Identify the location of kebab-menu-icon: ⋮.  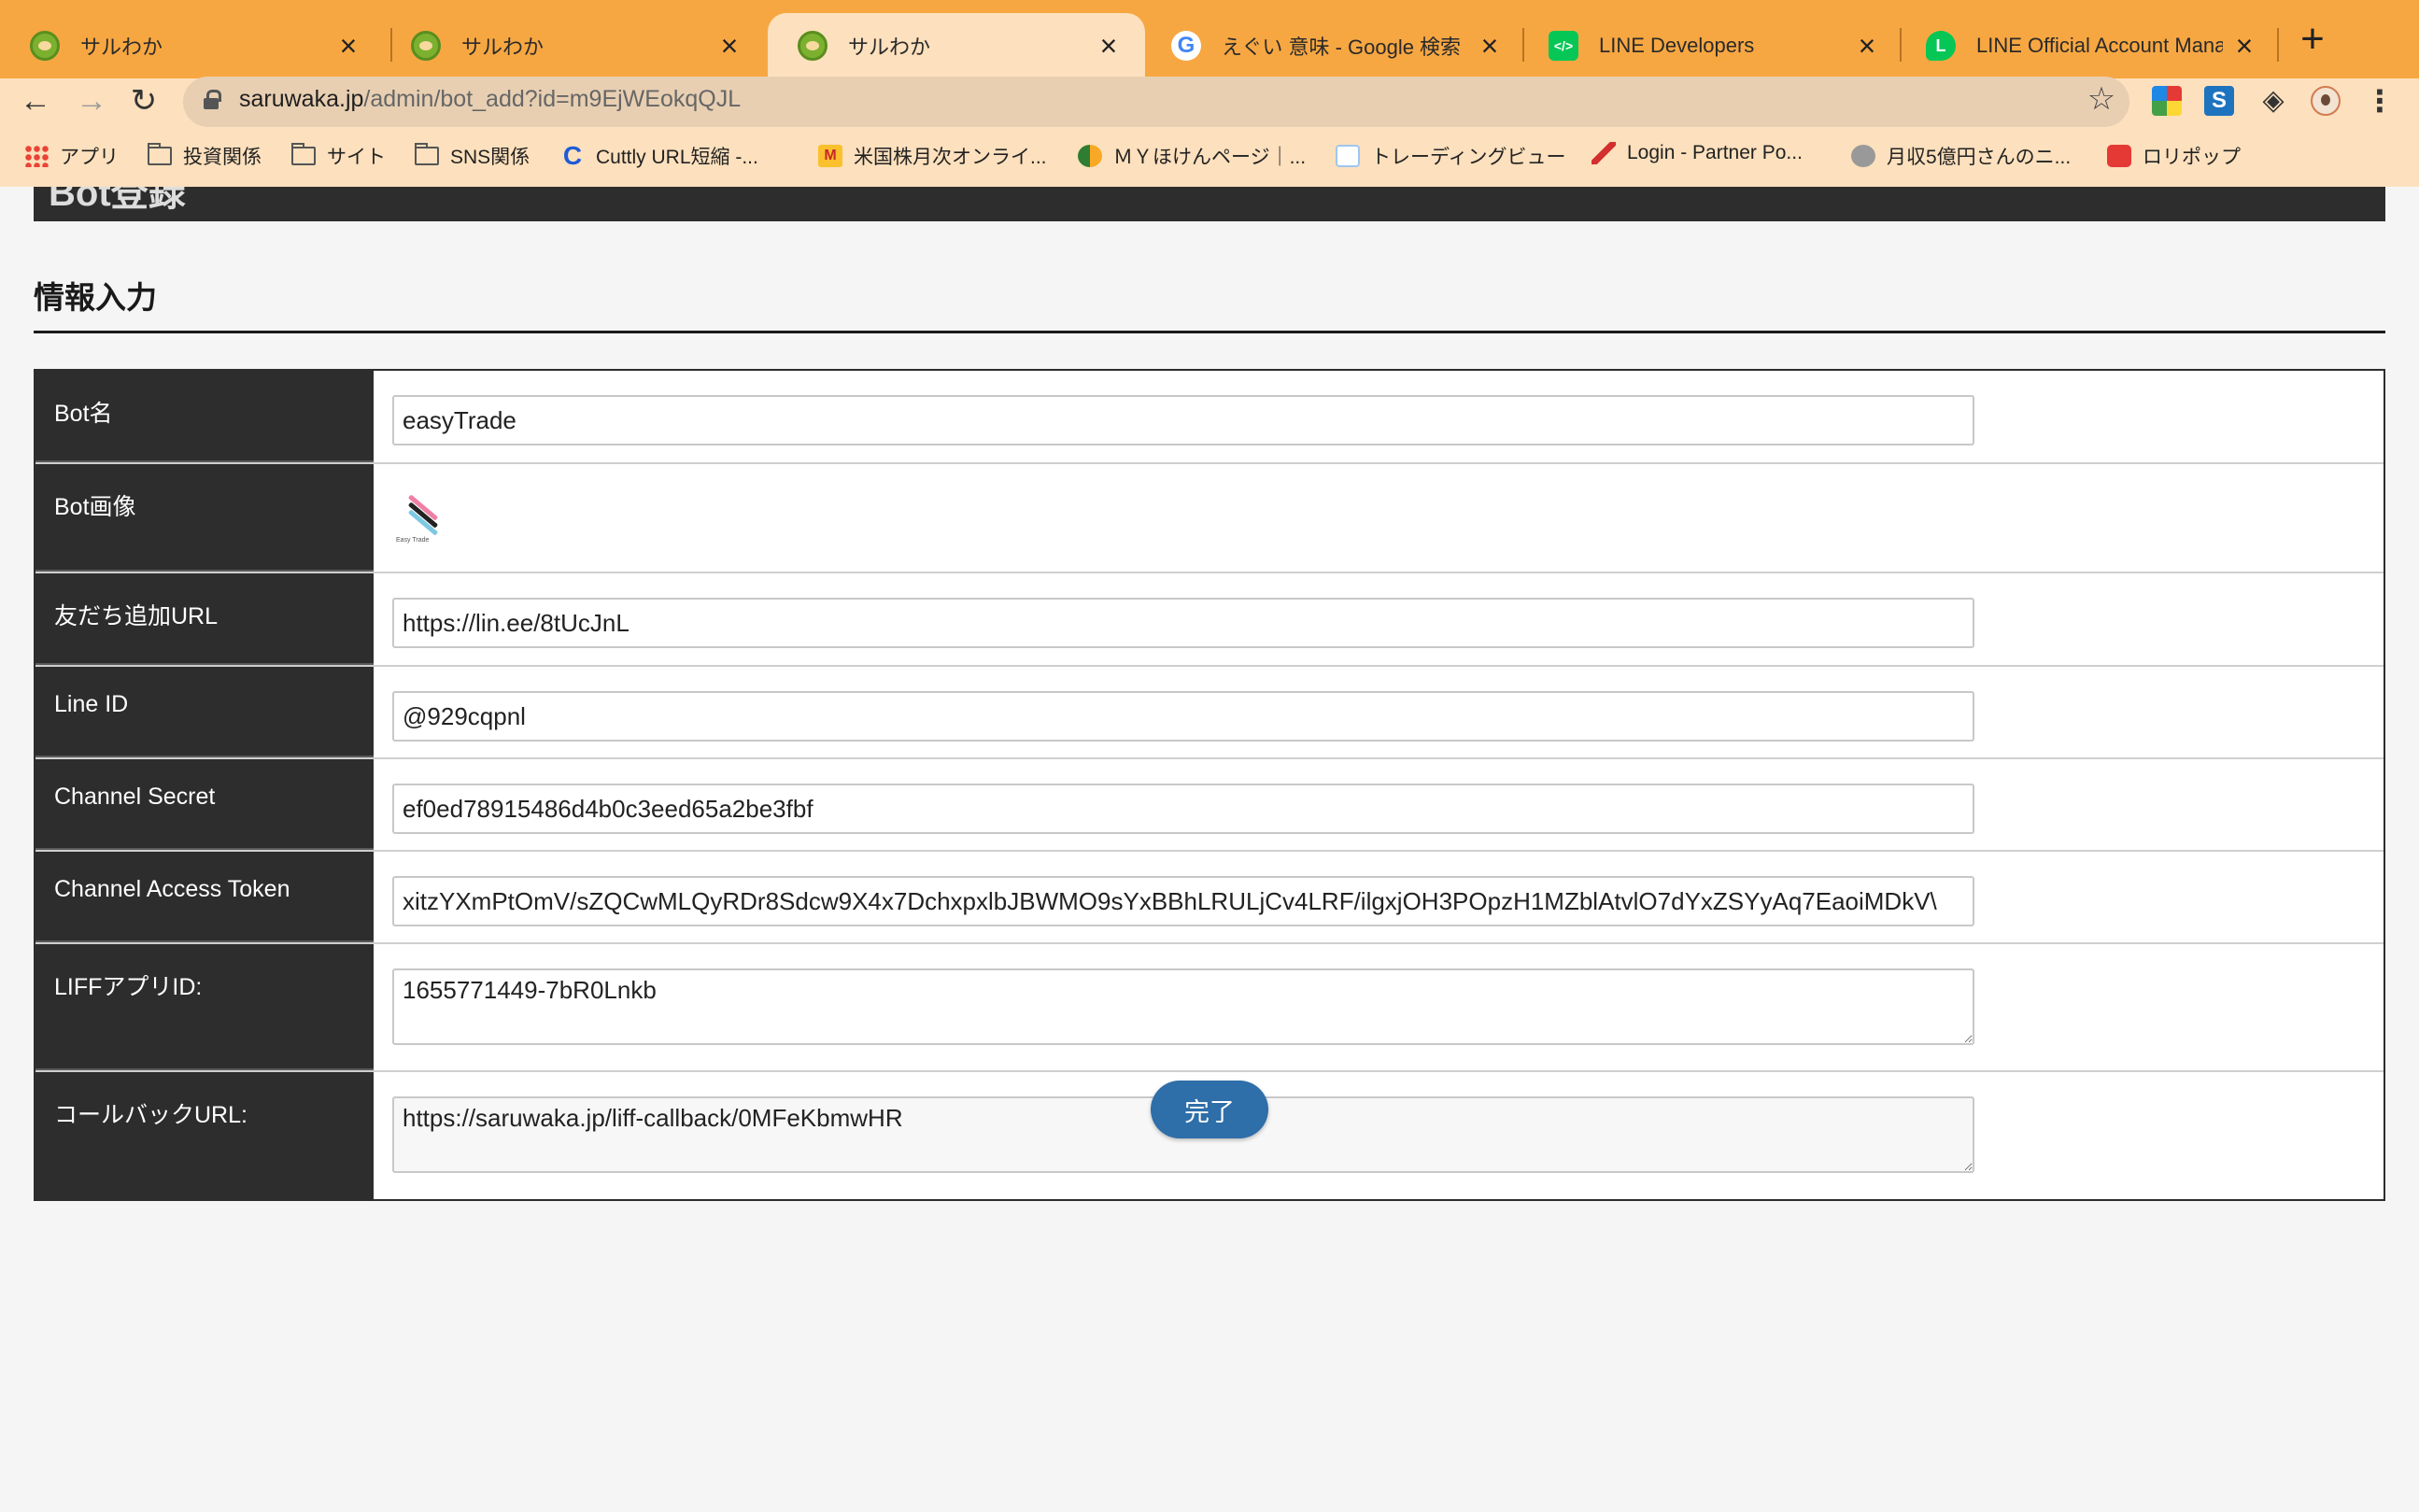
(2380, 101).